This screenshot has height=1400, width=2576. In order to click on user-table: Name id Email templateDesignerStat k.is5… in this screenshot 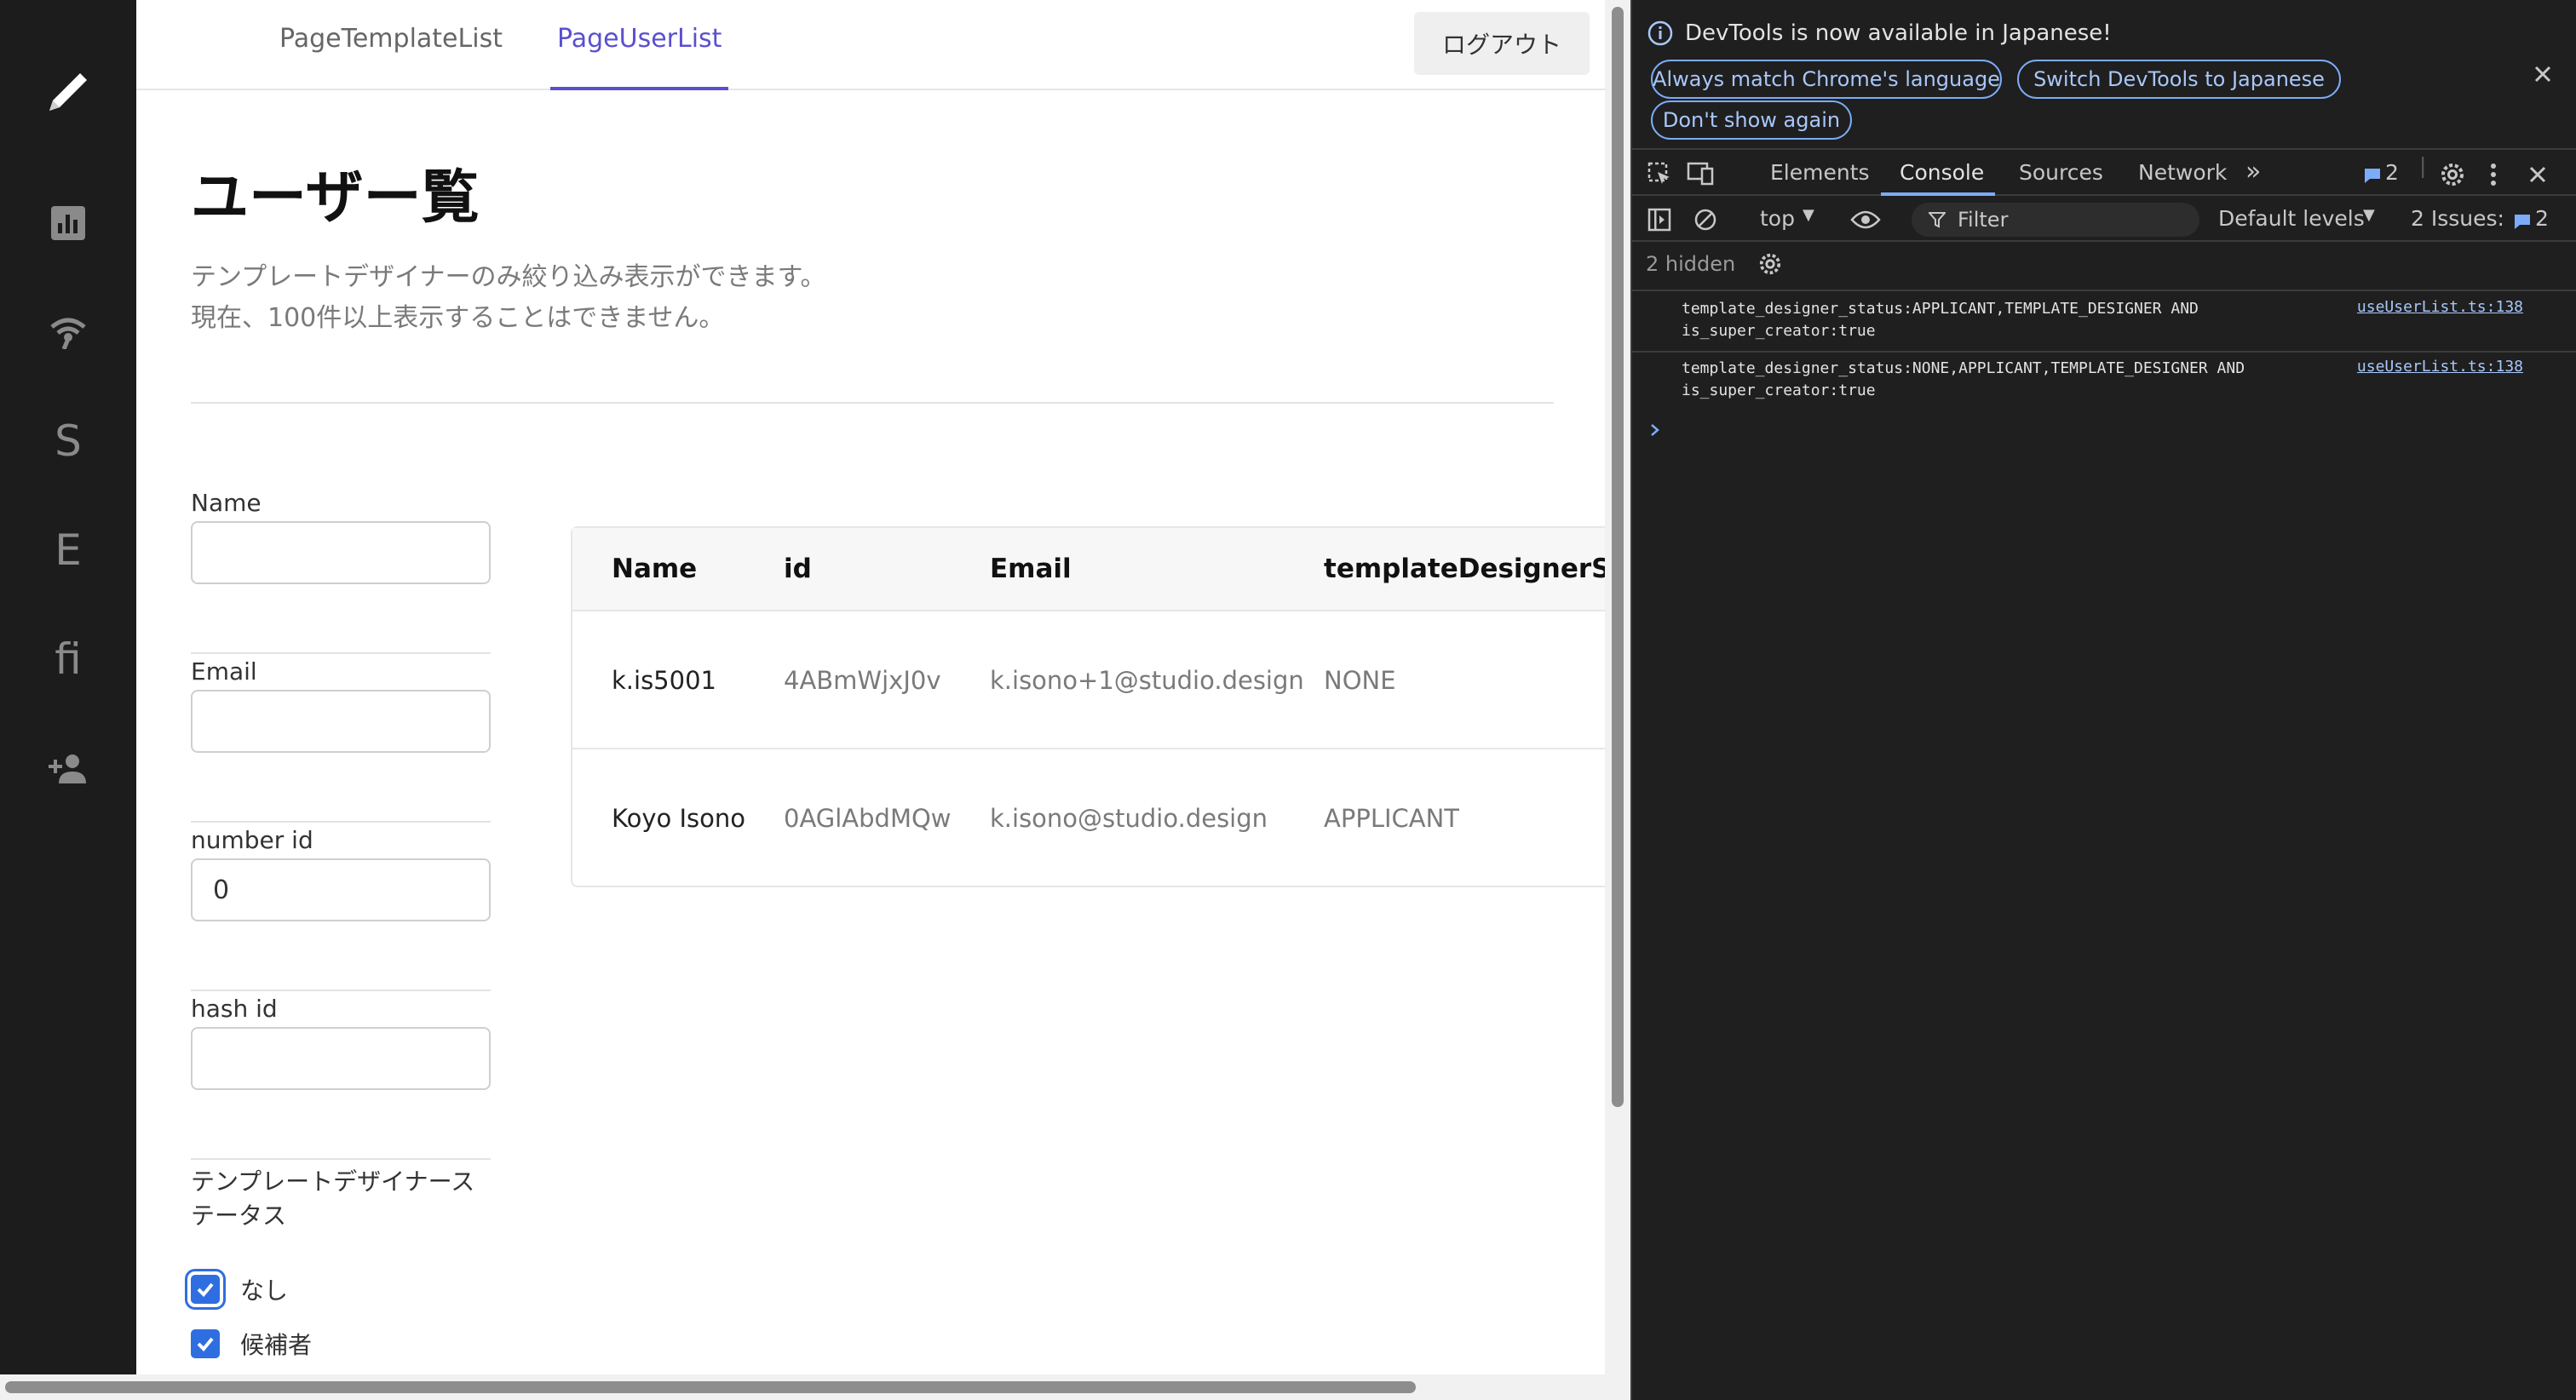, I will do `click(1088, 706)`.